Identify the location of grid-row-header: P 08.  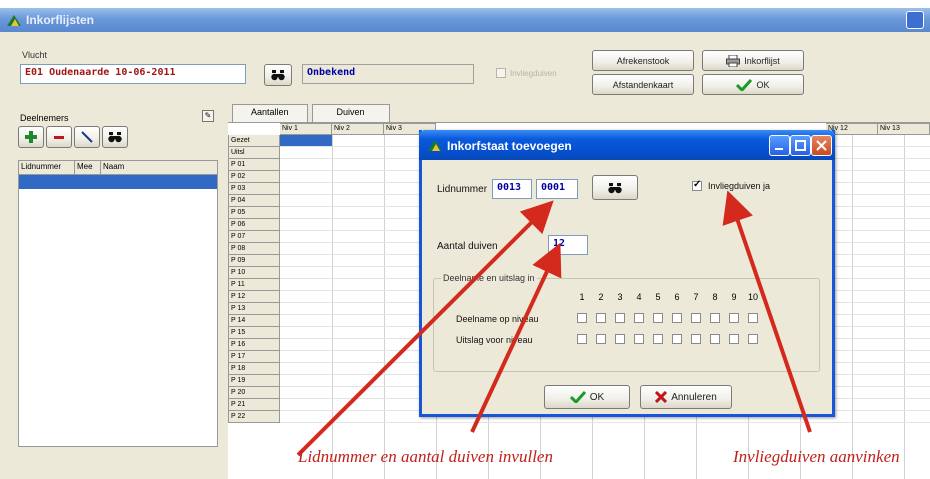
(254, 249).